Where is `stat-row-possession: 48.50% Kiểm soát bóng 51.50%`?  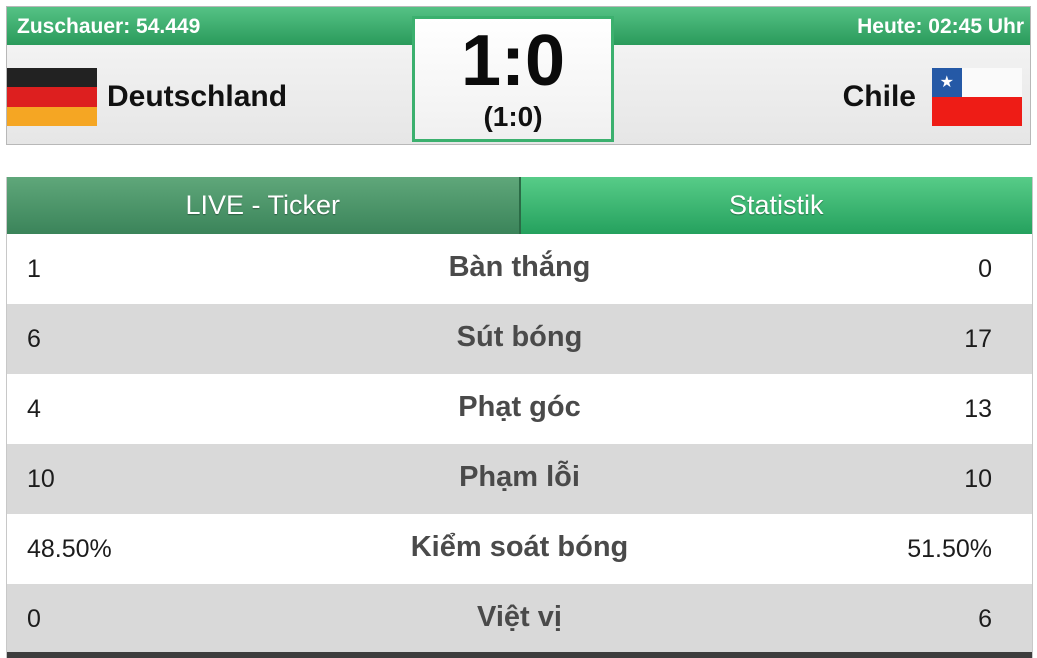
stat-row-possession: 48.50% Kiểm soát bóng 51.50% is located at coordinates (519, 549).